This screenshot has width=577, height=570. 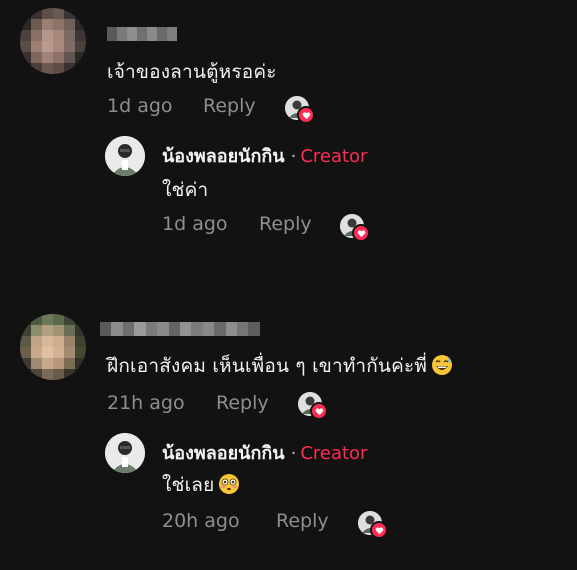 What do you see at coordinates (442, 367) in the screenshot?
I see `grinning-sweat-emoji` at bounding box center [442, 367].